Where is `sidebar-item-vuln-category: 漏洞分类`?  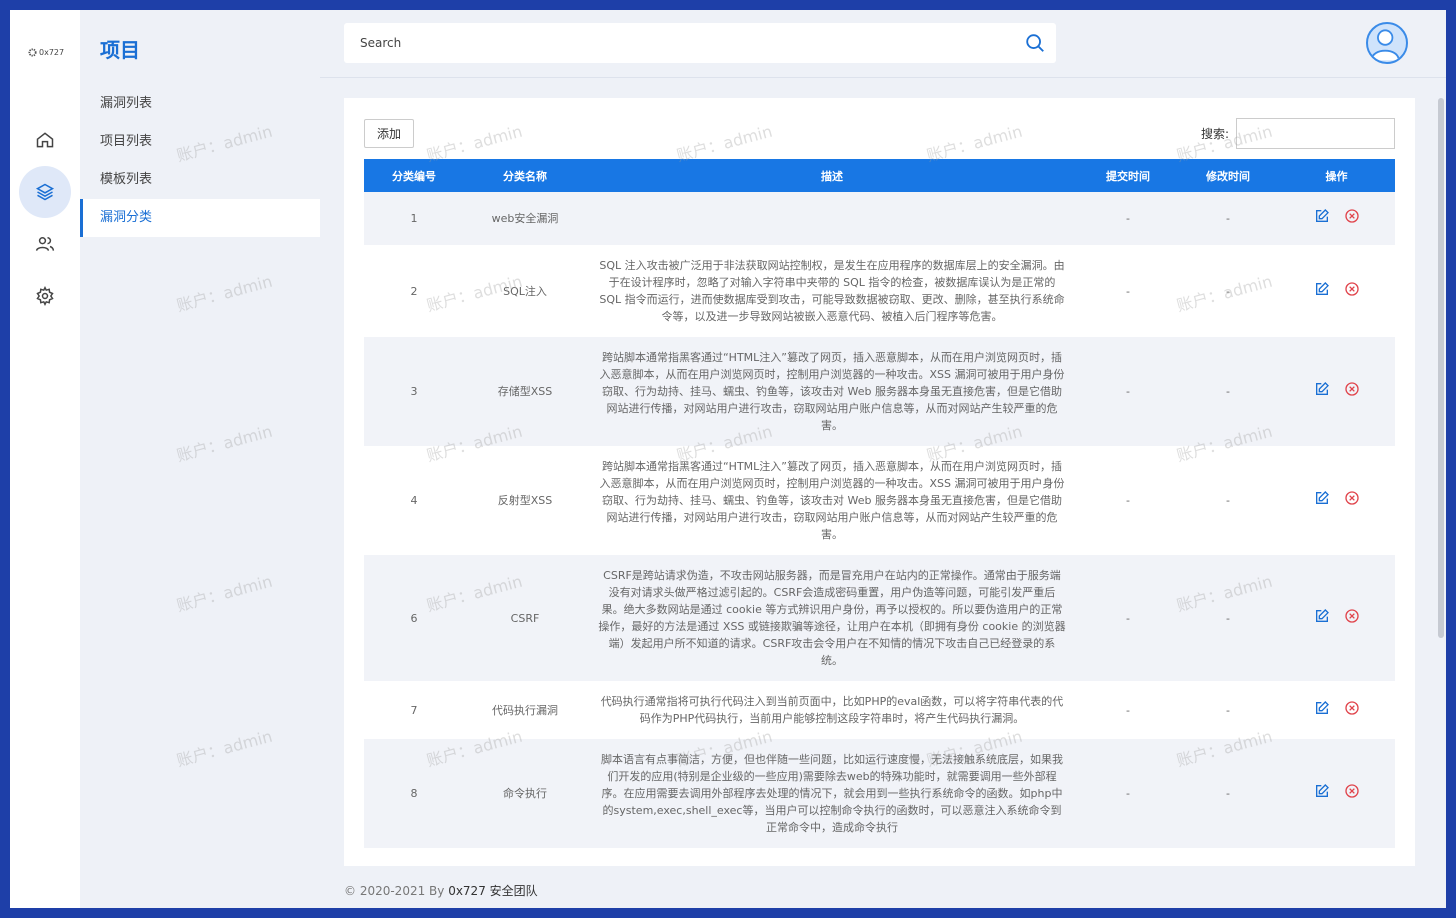
sidebar-item-vuln-category: 漏洞分类 is located at coordinates (200, 218).